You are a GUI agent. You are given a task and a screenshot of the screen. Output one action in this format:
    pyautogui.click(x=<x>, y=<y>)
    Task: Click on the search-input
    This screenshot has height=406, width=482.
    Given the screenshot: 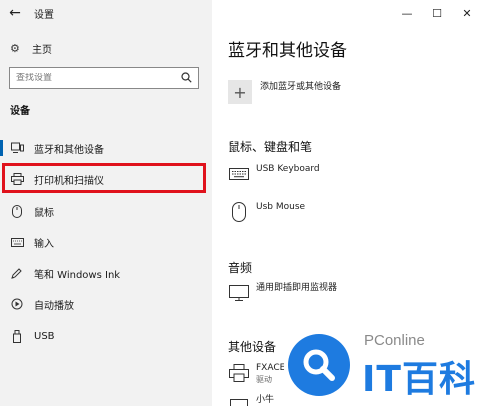 What is the action you would take?
    pyautogui.click(x=91, y=78)
    